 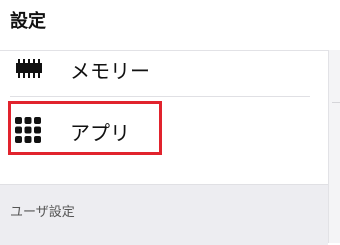 I want to click on highlight-box, so click(x=85, y=128).